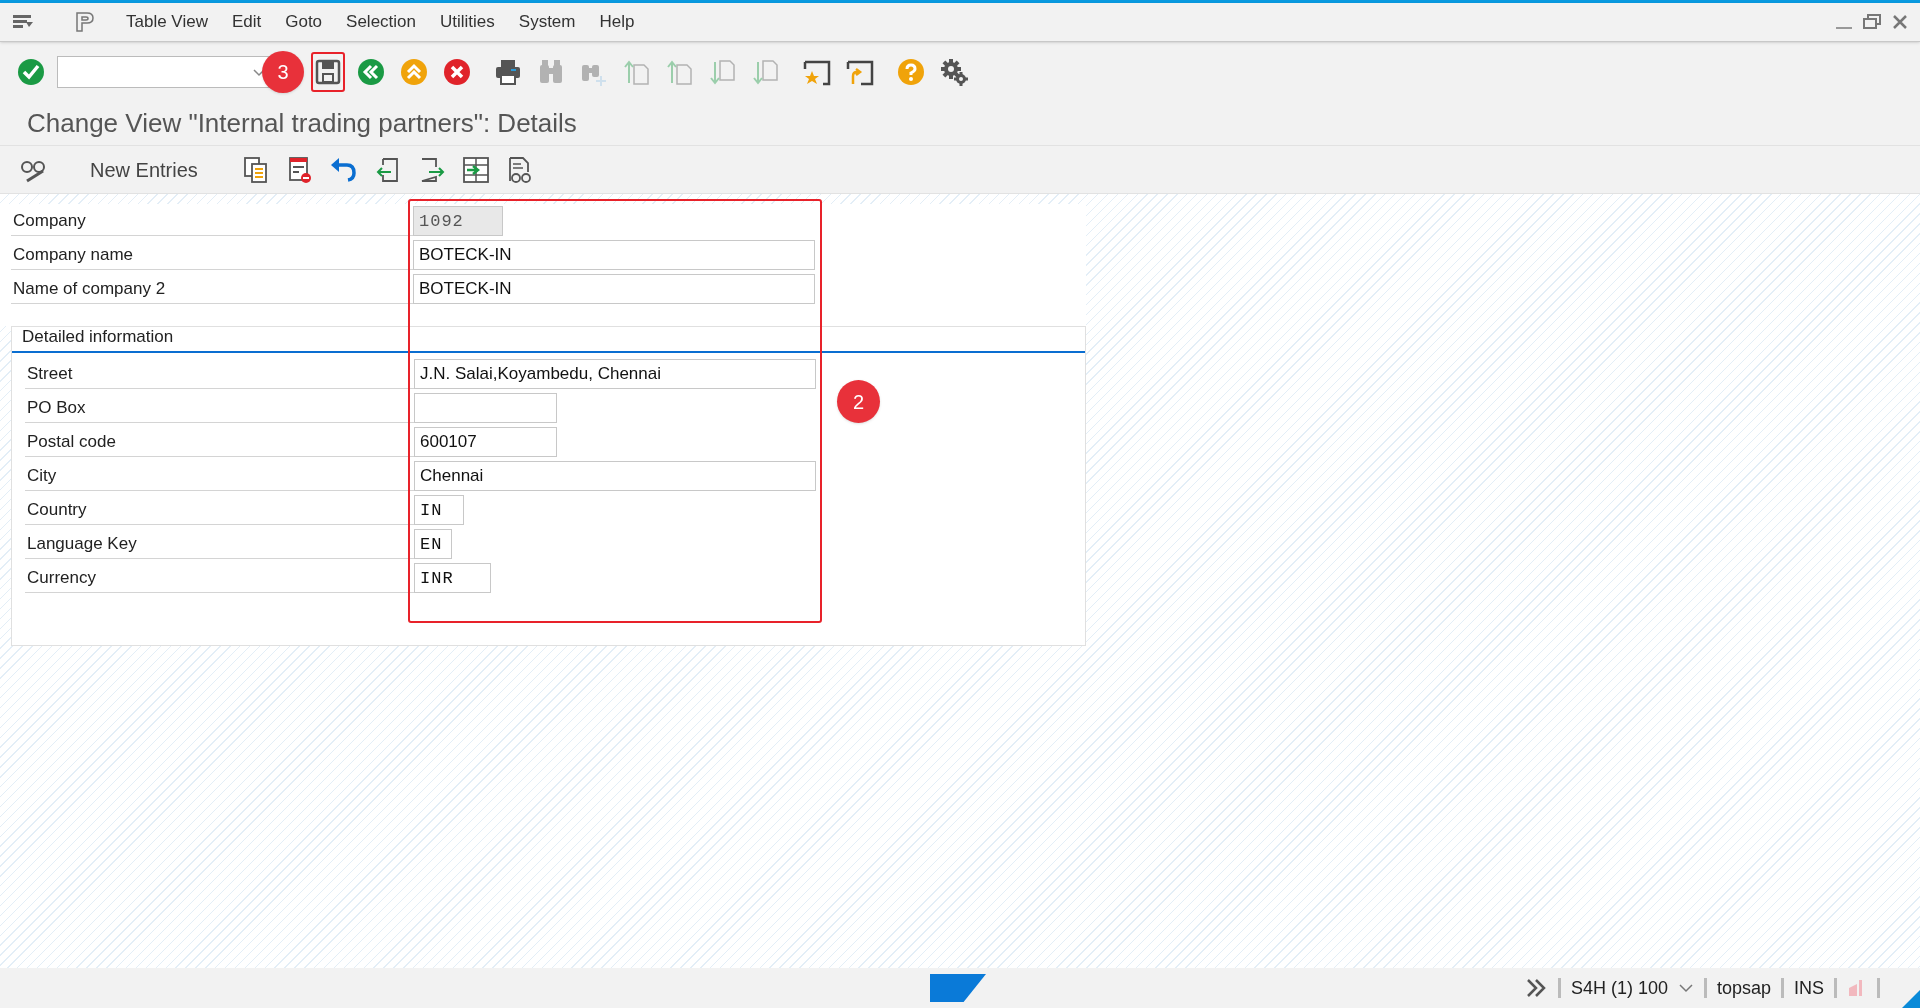 This screenshot has width=1920, height=1008. What do you see at coordinates (89, 288) in the screenshot?
I see `field-label: Name of company 2` at bounding box center [89, 288].